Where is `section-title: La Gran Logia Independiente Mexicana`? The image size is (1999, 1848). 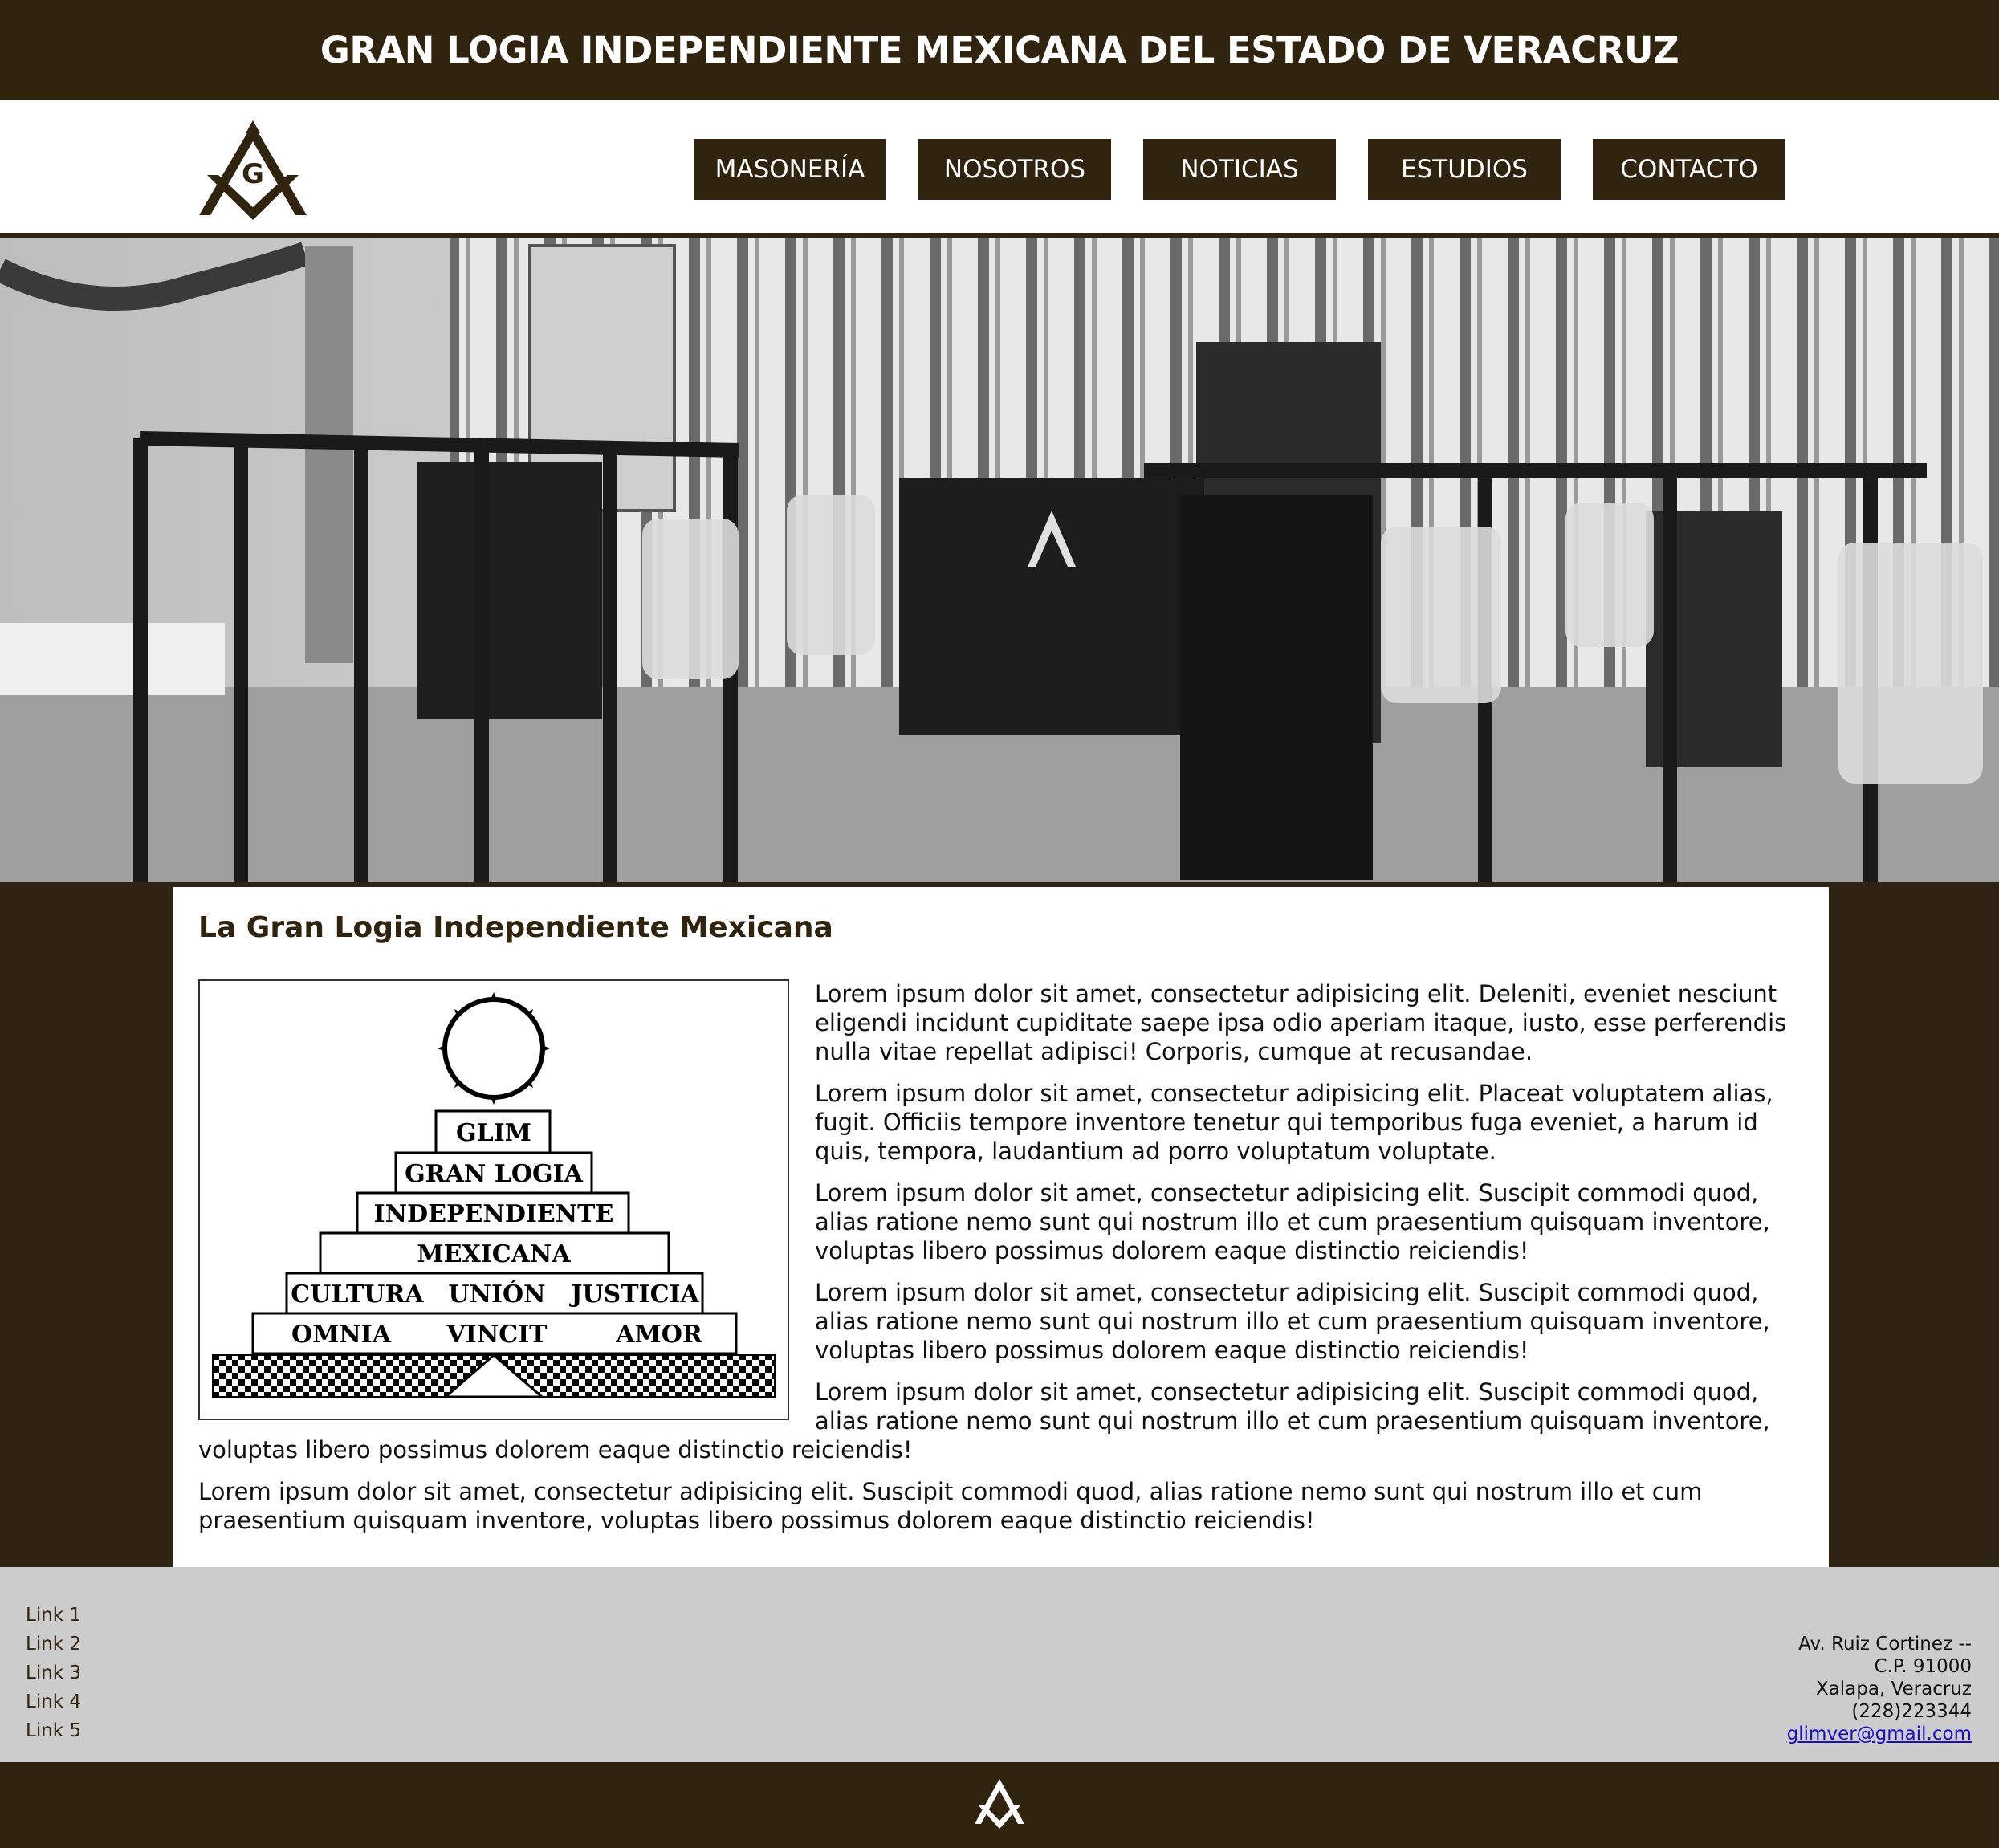 section-title: La Gran Logia Independiente Mexicana is located at coordinates (515, 927).